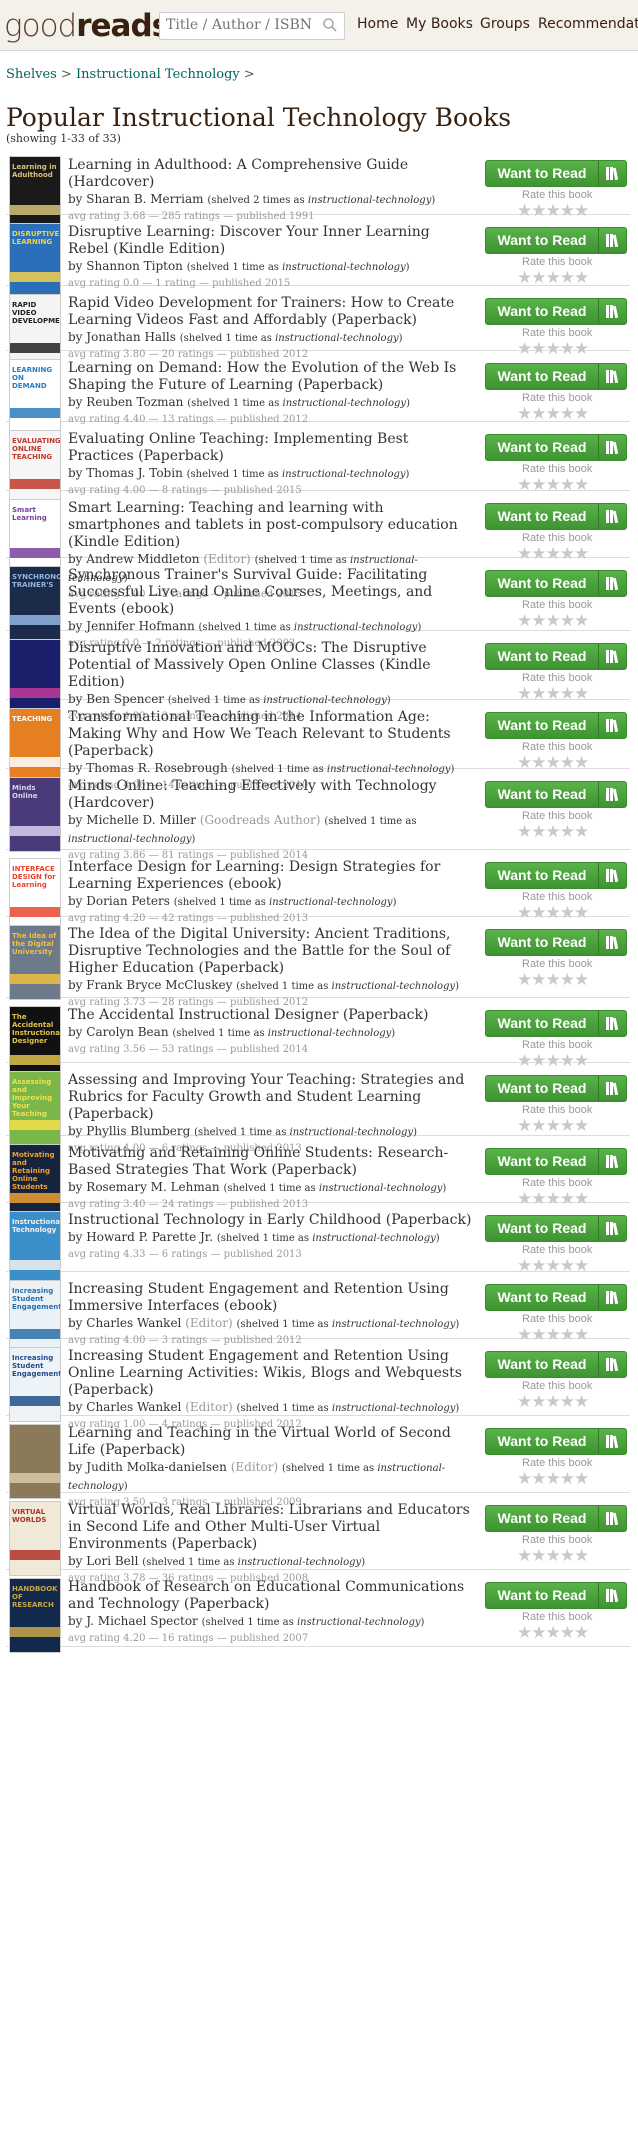 Image resolution: width=638 pixels, height=2145 pixels. I want to click on author-link: Jonathan Halls, so click(131, 337).